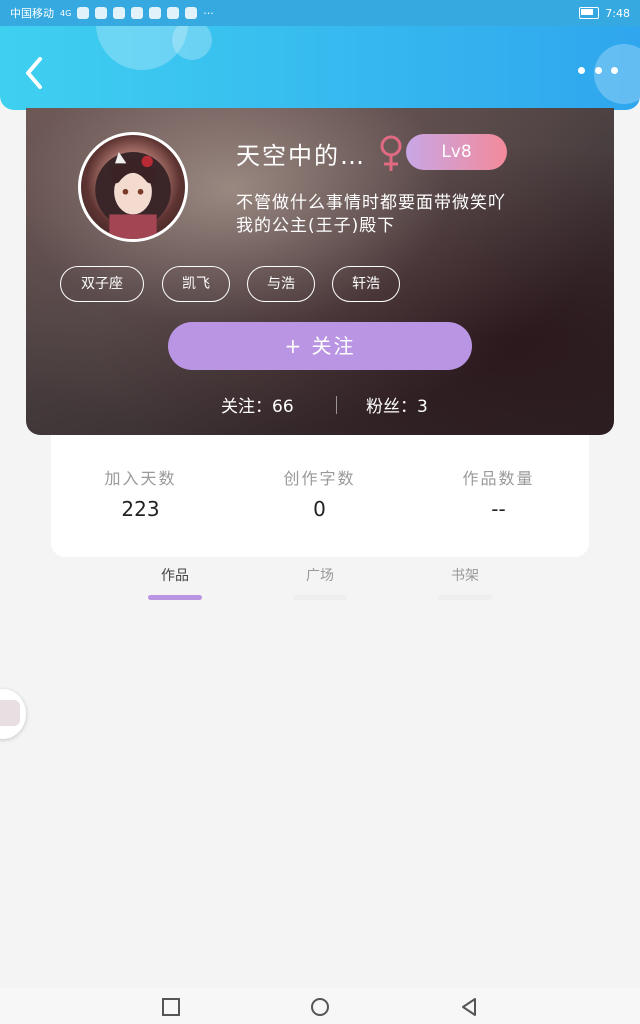 The image size is (640, 1024). I want to click on recent-apps-icon, so click(171, 1007).